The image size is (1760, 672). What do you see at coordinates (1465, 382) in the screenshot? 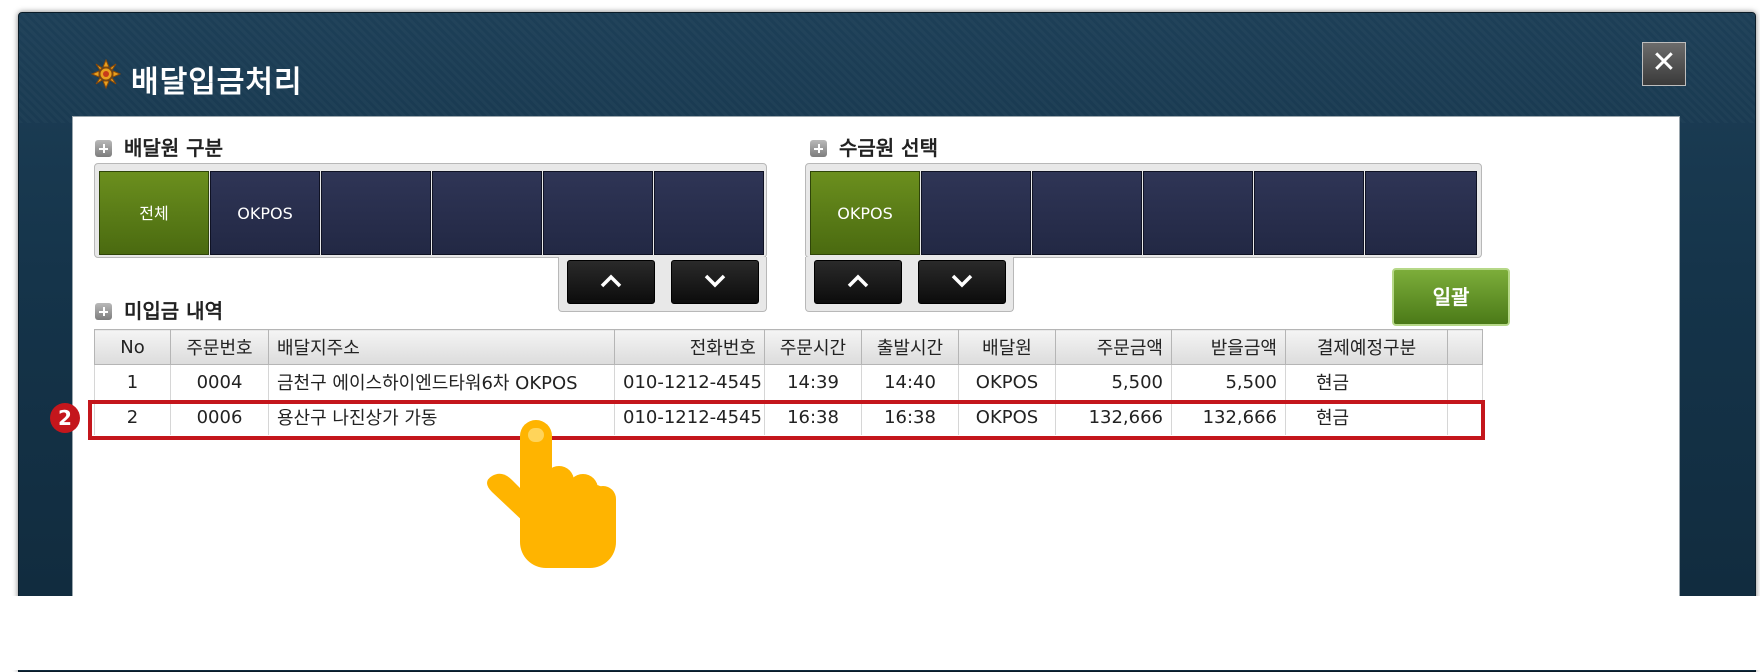
I see `cell-filler` at bounding box center [1465, 382].